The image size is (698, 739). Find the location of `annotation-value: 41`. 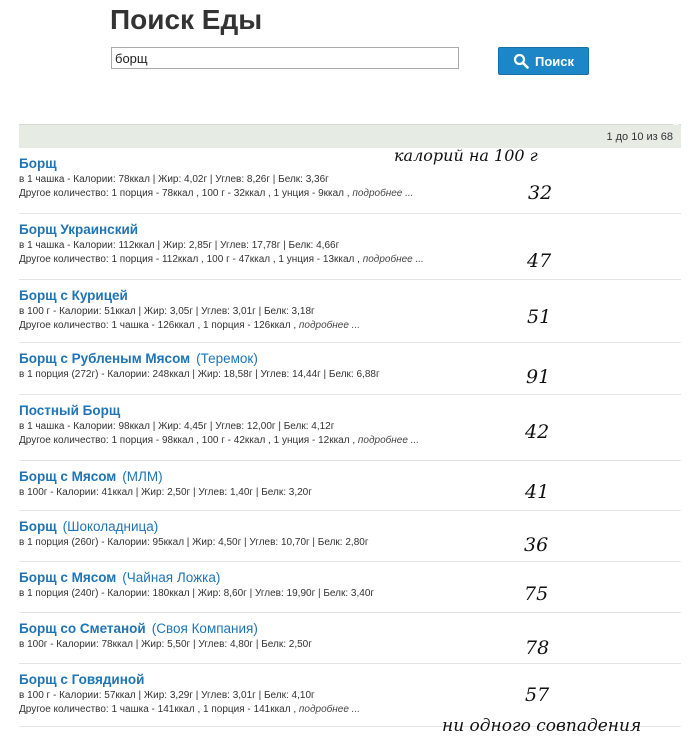

annotation-value: 41 is located at coordinates (537, 492).